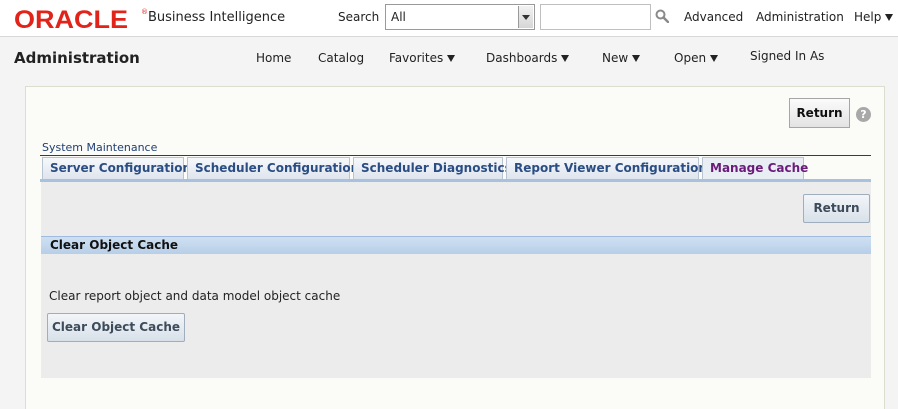 Image resolution: width=898 pixels, height=409 pixels. I want to click on help-menu: Help, so click(874, 17).